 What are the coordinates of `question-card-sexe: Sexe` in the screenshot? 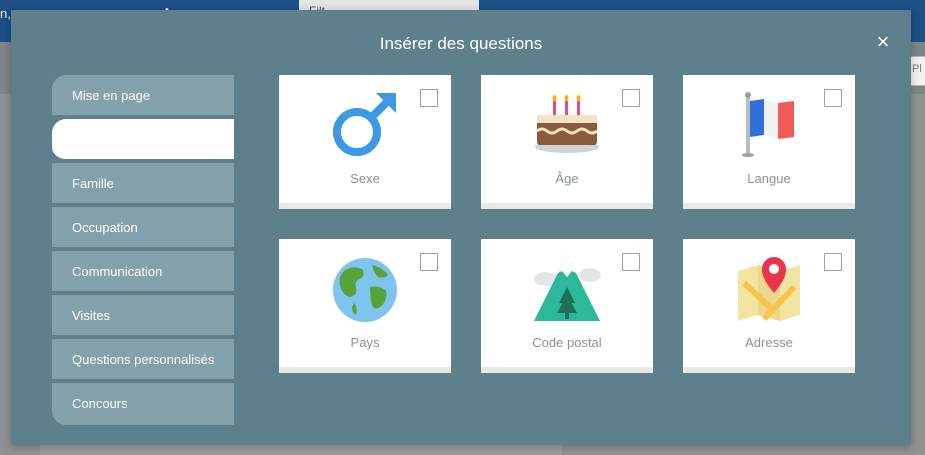 It's located at (365, 142).